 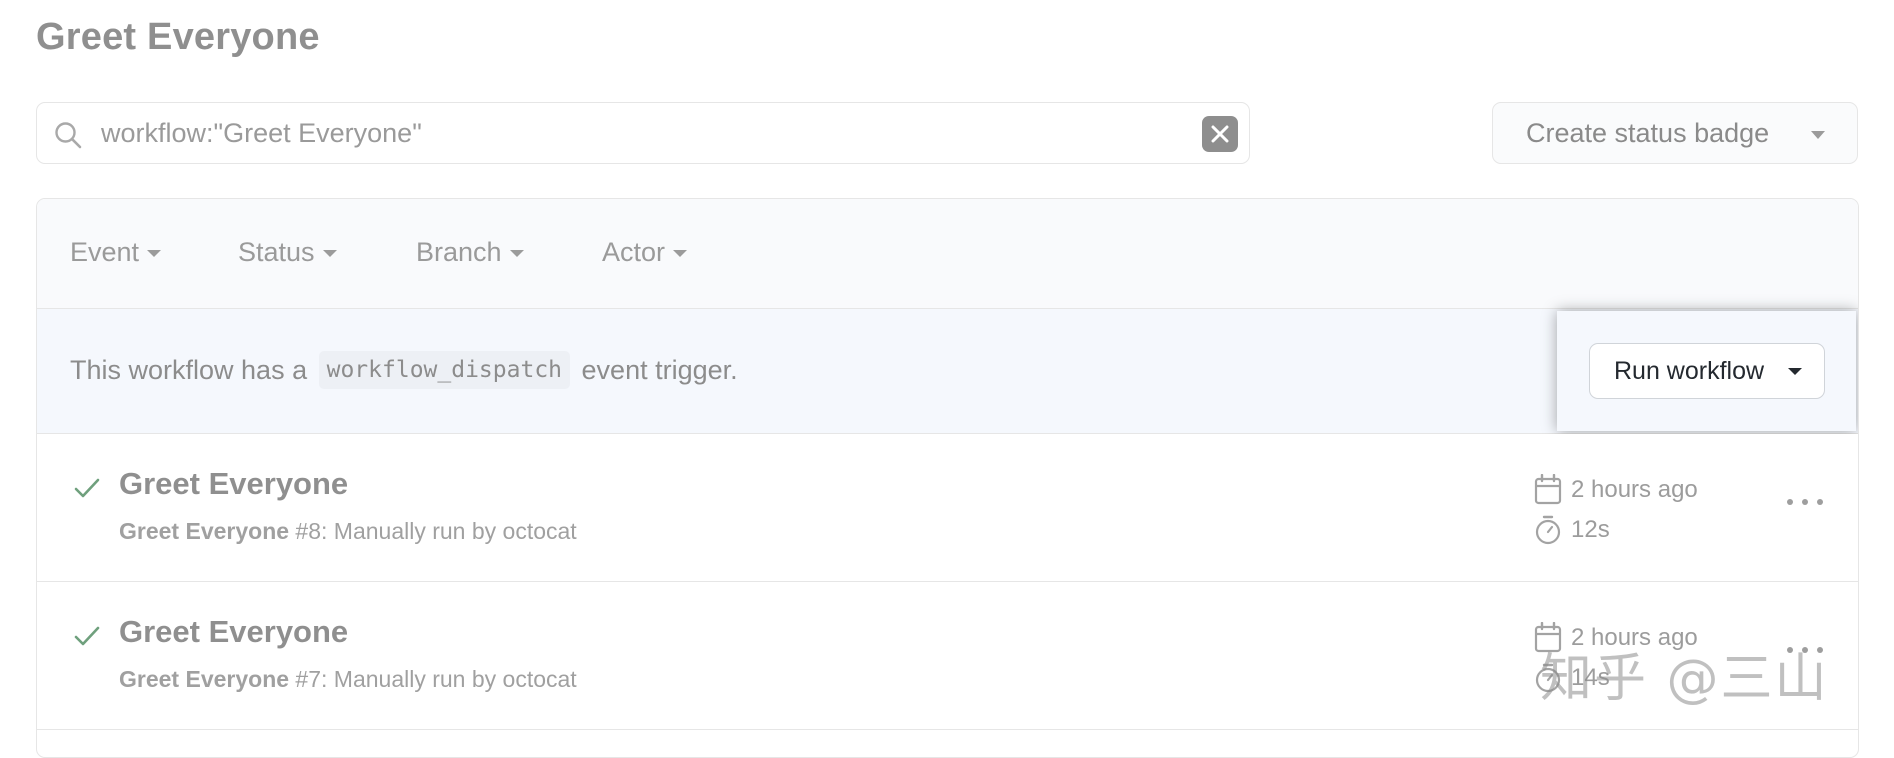 I want to click on filter-event: Event, so click(x=116, y=254).